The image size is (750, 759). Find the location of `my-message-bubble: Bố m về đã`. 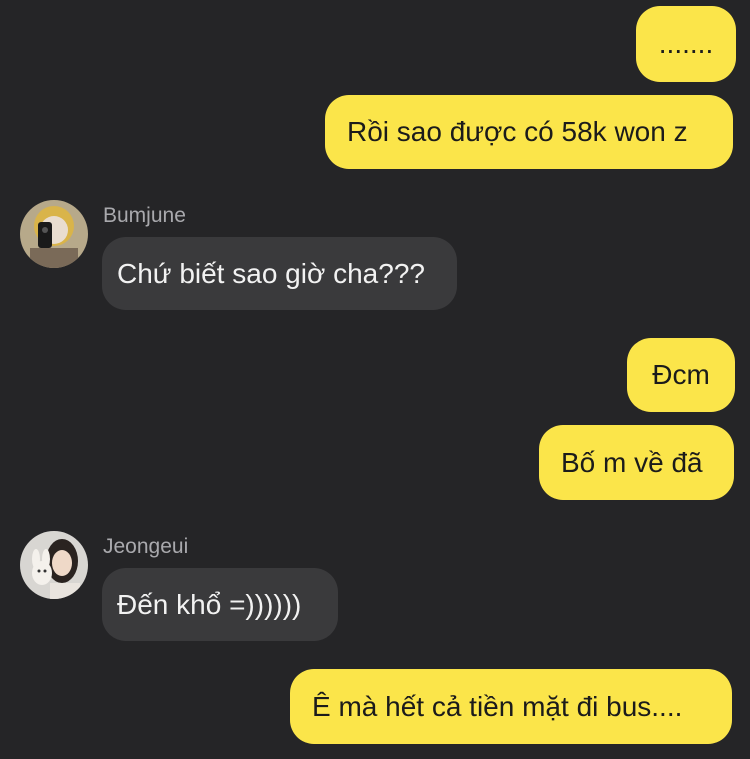

my-message-bubble: Bố m về đã is located at coordinates (636, 462).